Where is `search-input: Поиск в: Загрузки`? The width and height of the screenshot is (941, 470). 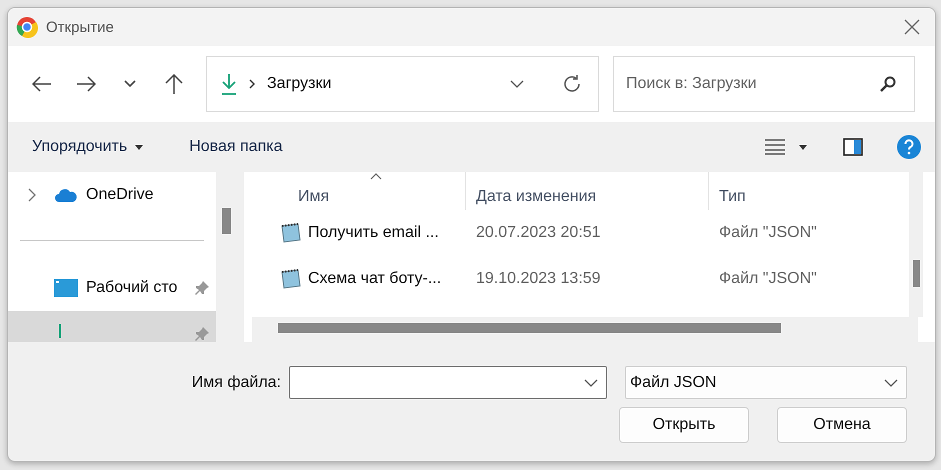
search-input: Поиск в: Загрузки is located at coordinates (752, 84).